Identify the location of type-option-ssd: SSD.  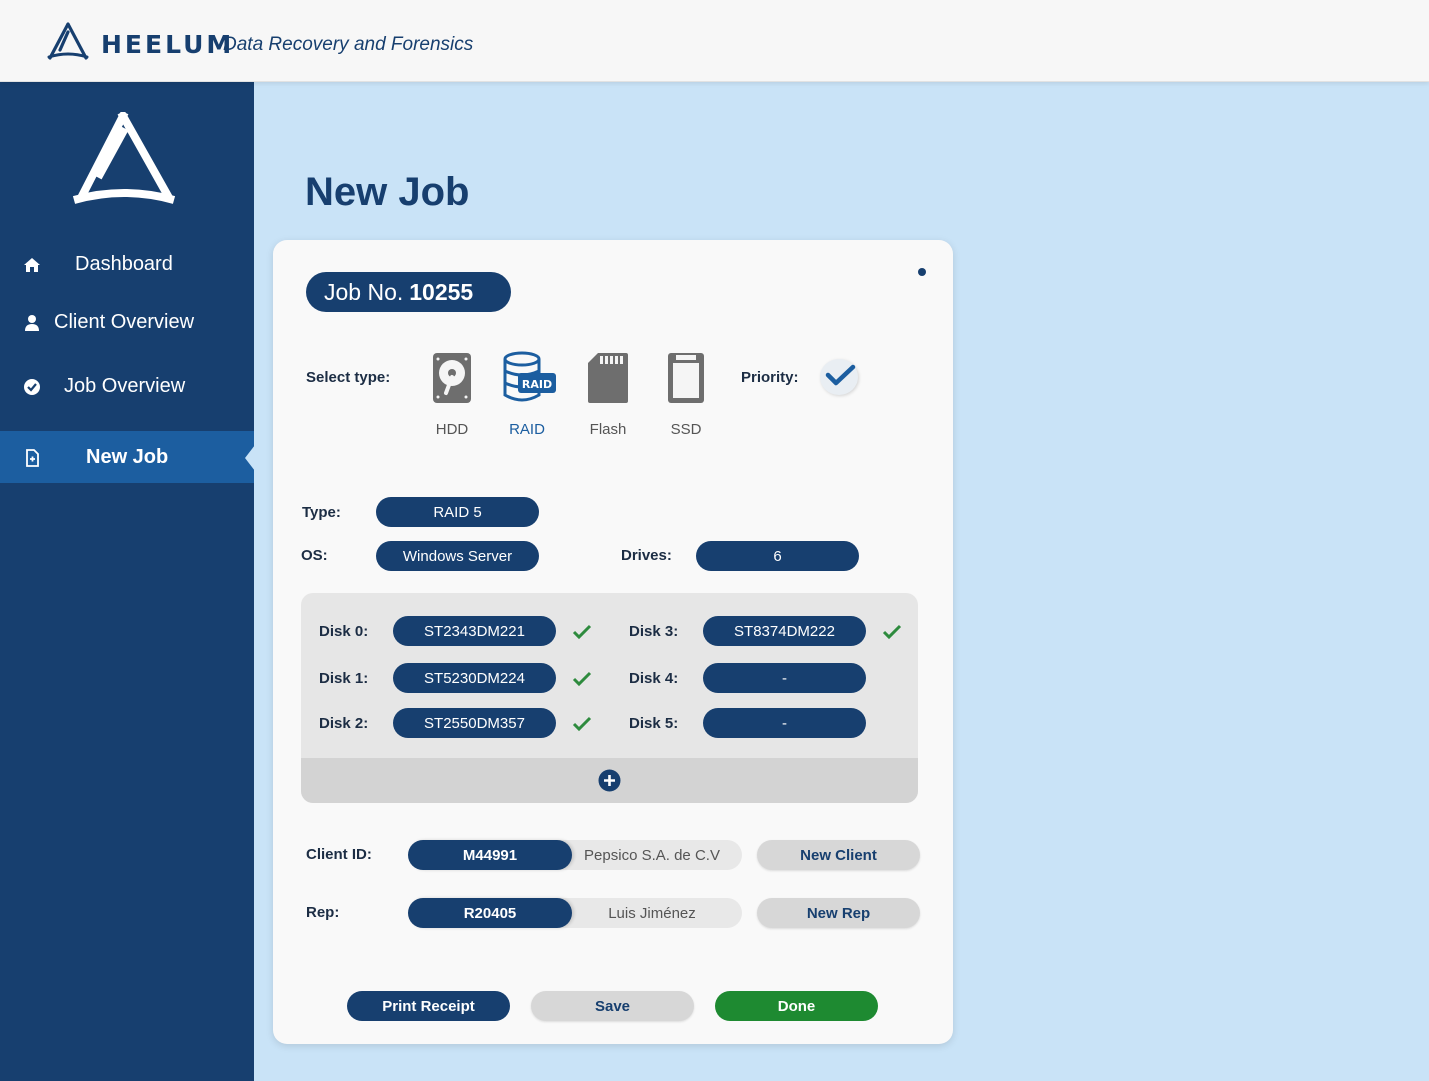
(686, 394).